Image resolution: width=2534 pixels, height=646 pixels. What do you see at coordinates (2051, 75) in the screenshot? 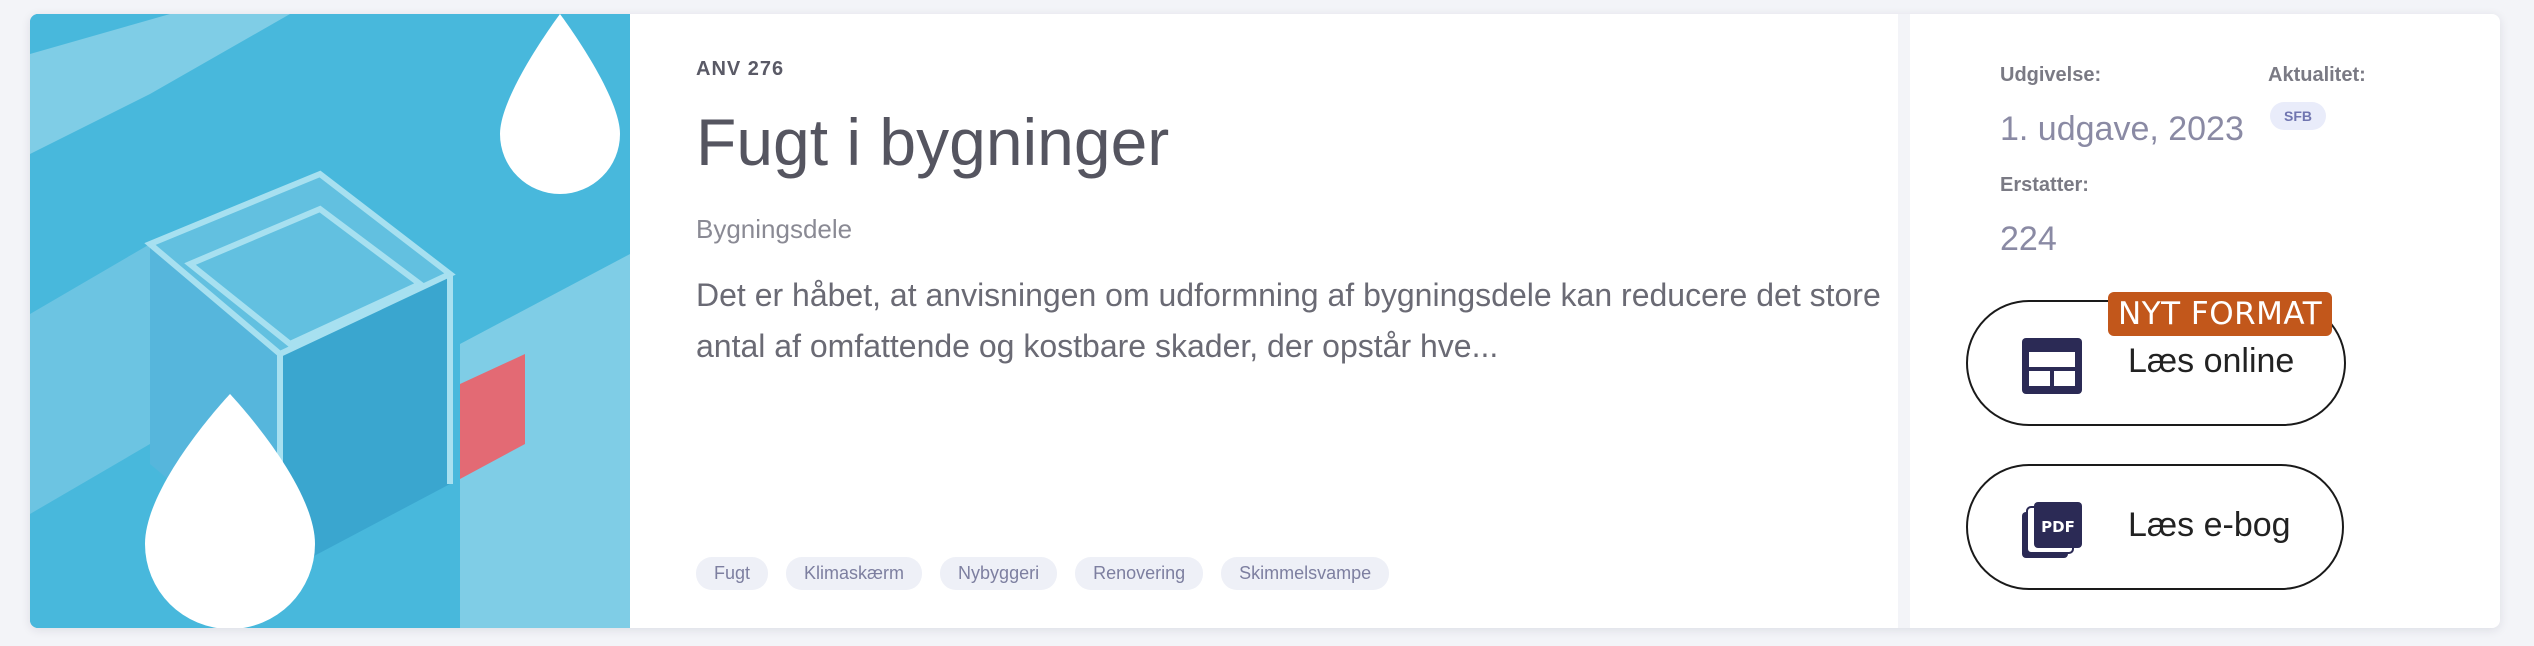
I see `edition-label: Udgivelse:` at bounding box center [2051, 75].